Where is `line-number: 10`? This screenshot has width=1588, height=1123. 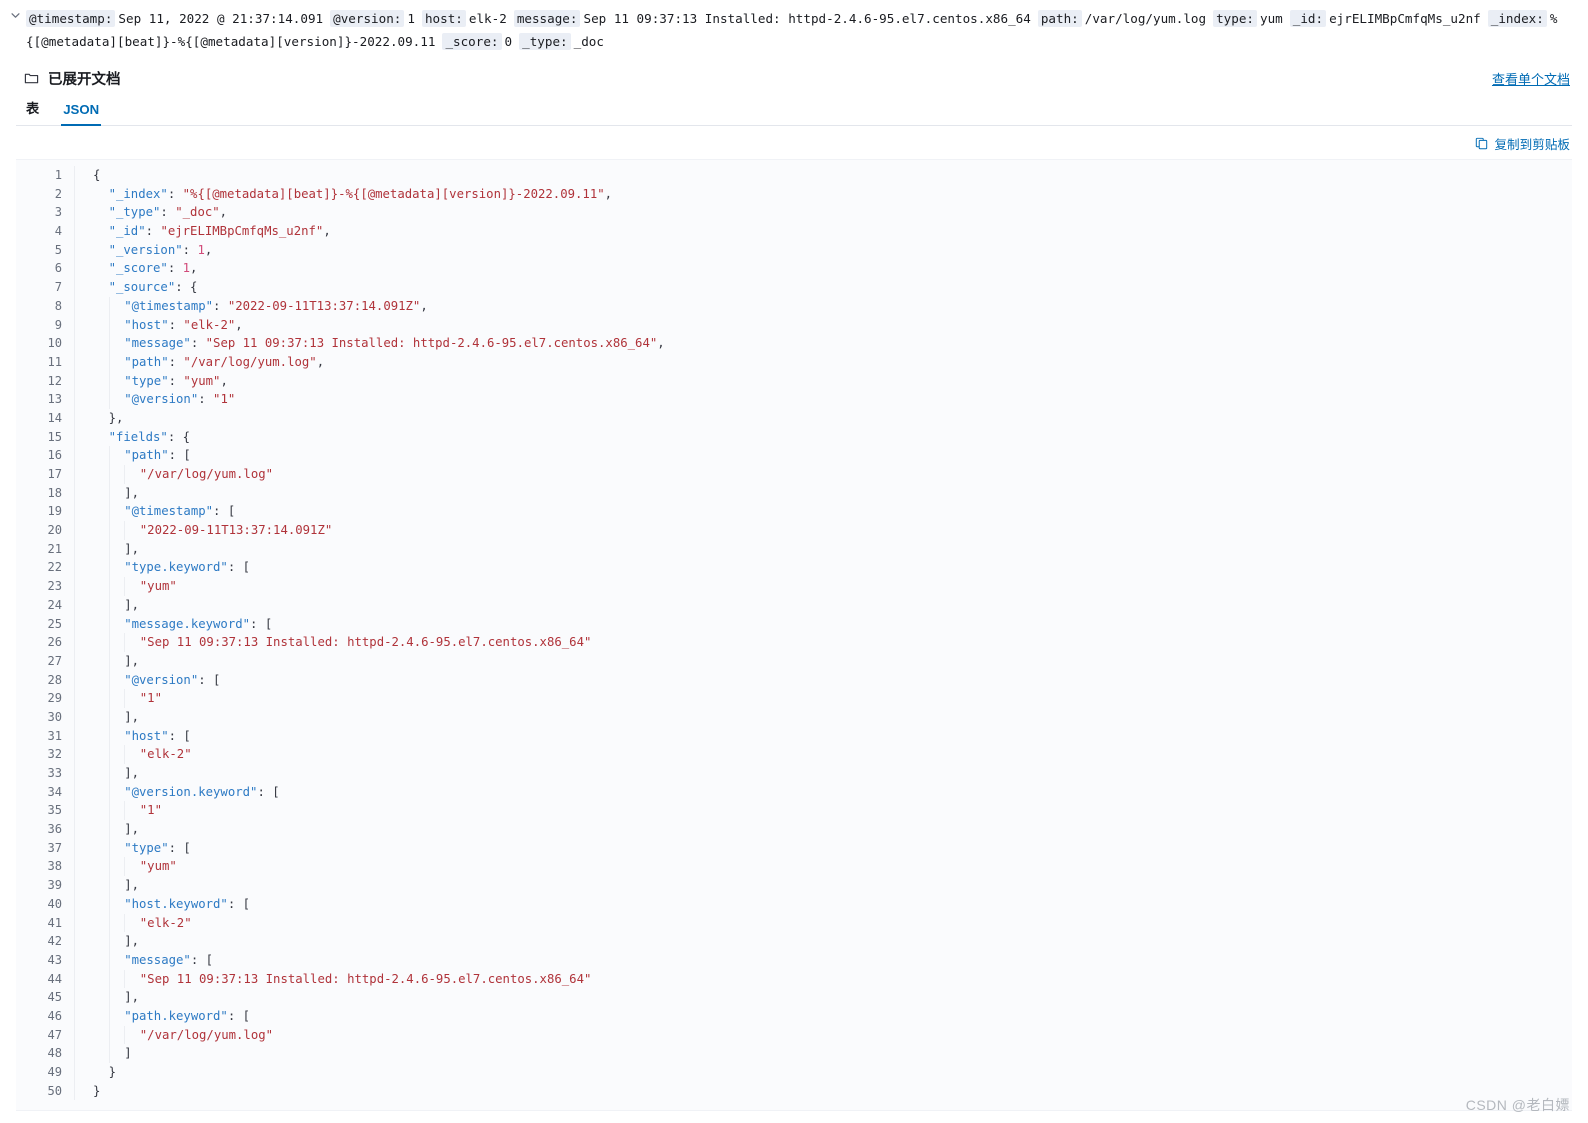 line-number: 10 is located at coordinates (54, 343).